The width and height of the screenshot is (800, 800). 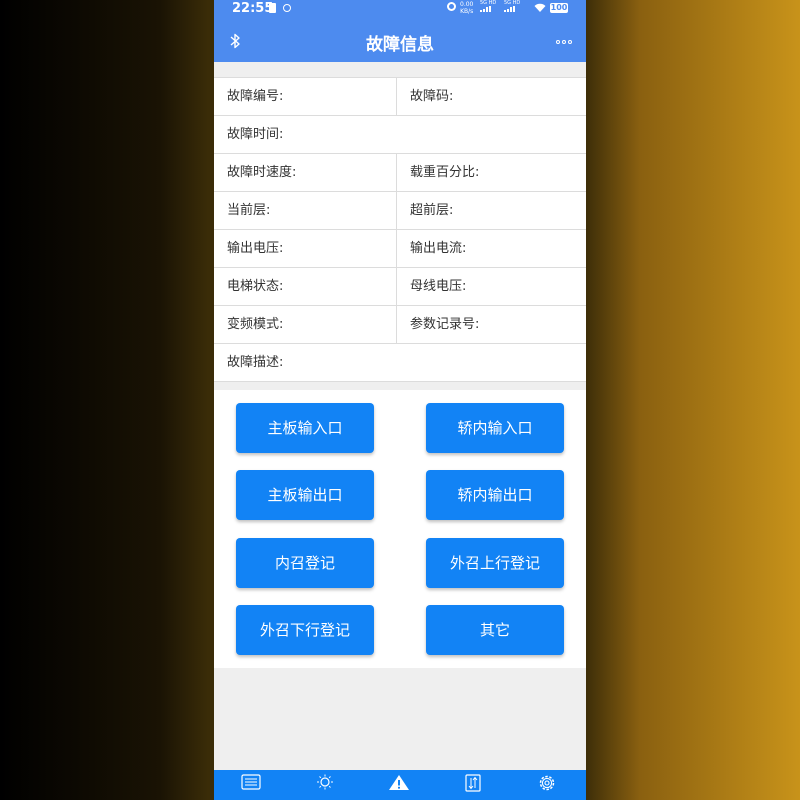 What do you see at coordinates (400, 9) in the screenshot?
I see `status-bar: 22:55 0.00 KB/s 5G HD 5G HD 100` at bounding box center [400, 9].